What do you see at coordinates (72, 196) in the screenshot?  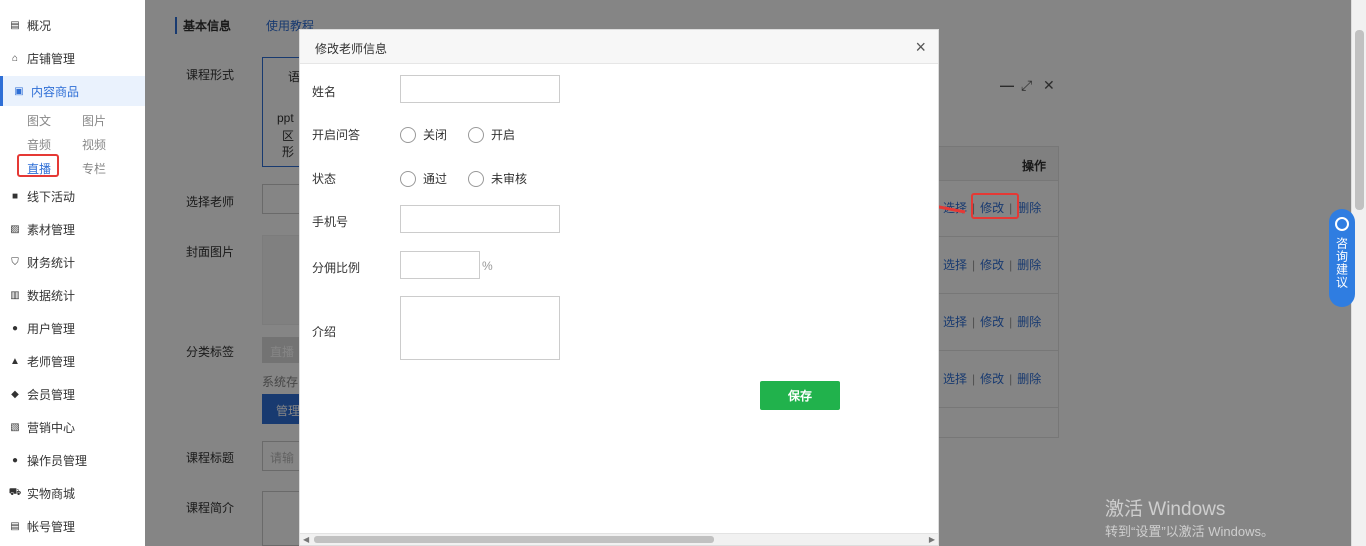 I see `sidebar-item-offline: ■ 线下活动` at bounding box center [72, 196].